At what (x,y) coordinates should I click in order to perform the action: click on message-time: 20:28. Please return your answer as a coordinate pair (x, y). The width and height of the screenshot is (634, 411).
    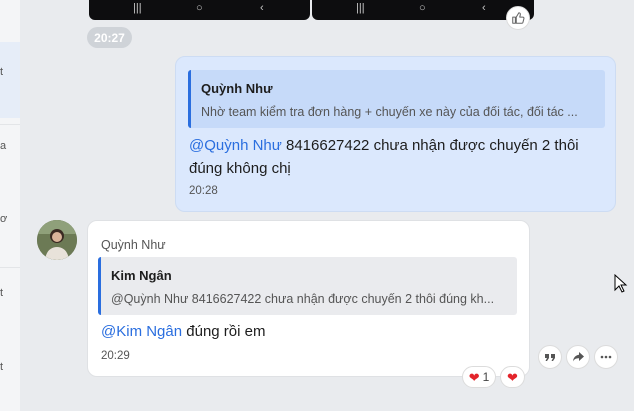
    Looking at the image, I should click on (203, 191).